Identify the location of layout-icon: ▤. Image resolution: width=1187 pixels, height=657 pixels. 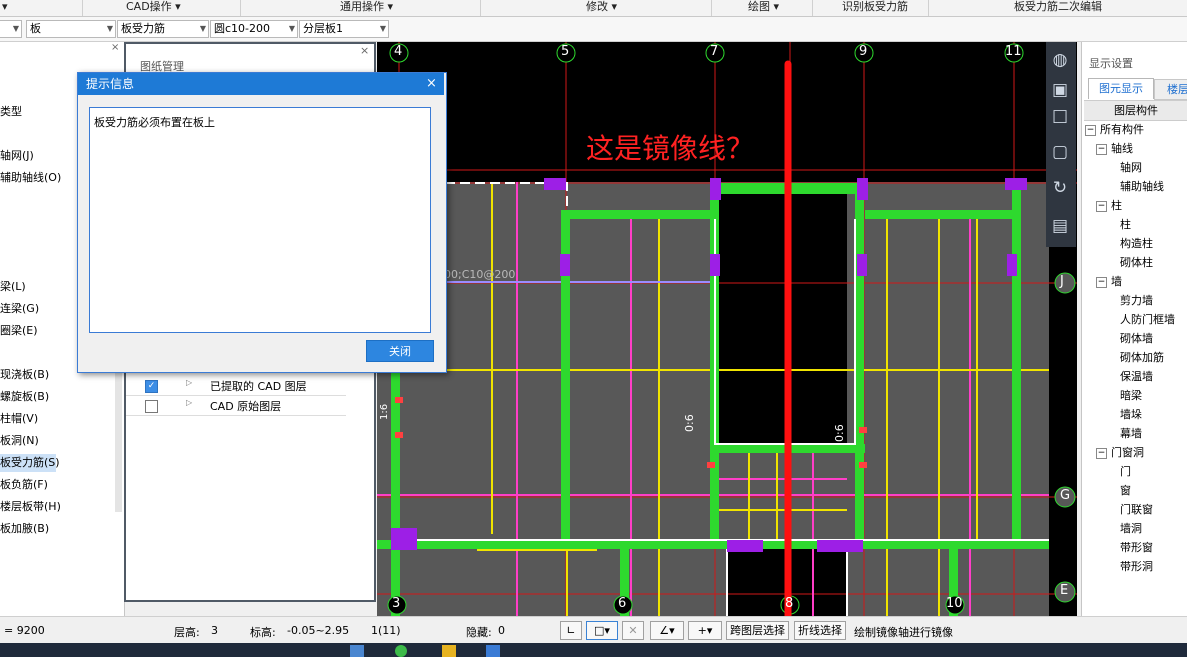
(1060, 226).